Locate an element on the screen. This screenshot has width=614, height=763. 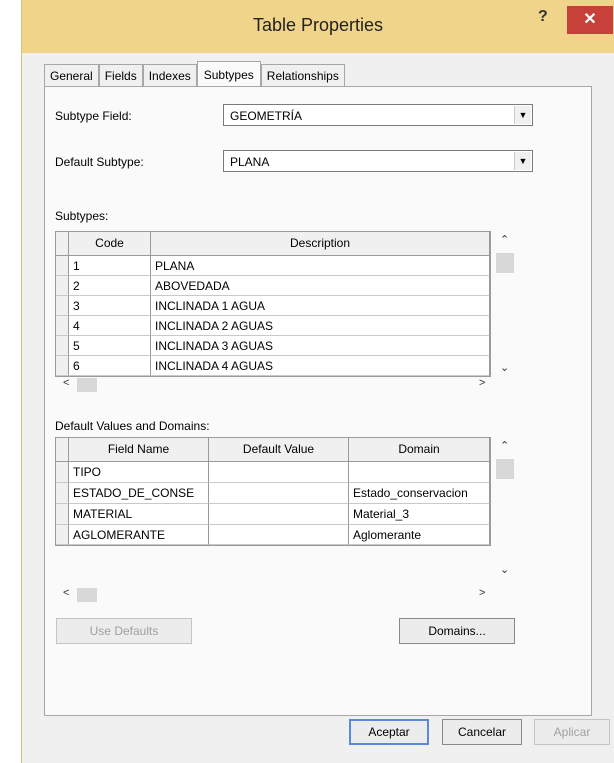
cell-field-name: TIPO is located at coordinates (139, 472).